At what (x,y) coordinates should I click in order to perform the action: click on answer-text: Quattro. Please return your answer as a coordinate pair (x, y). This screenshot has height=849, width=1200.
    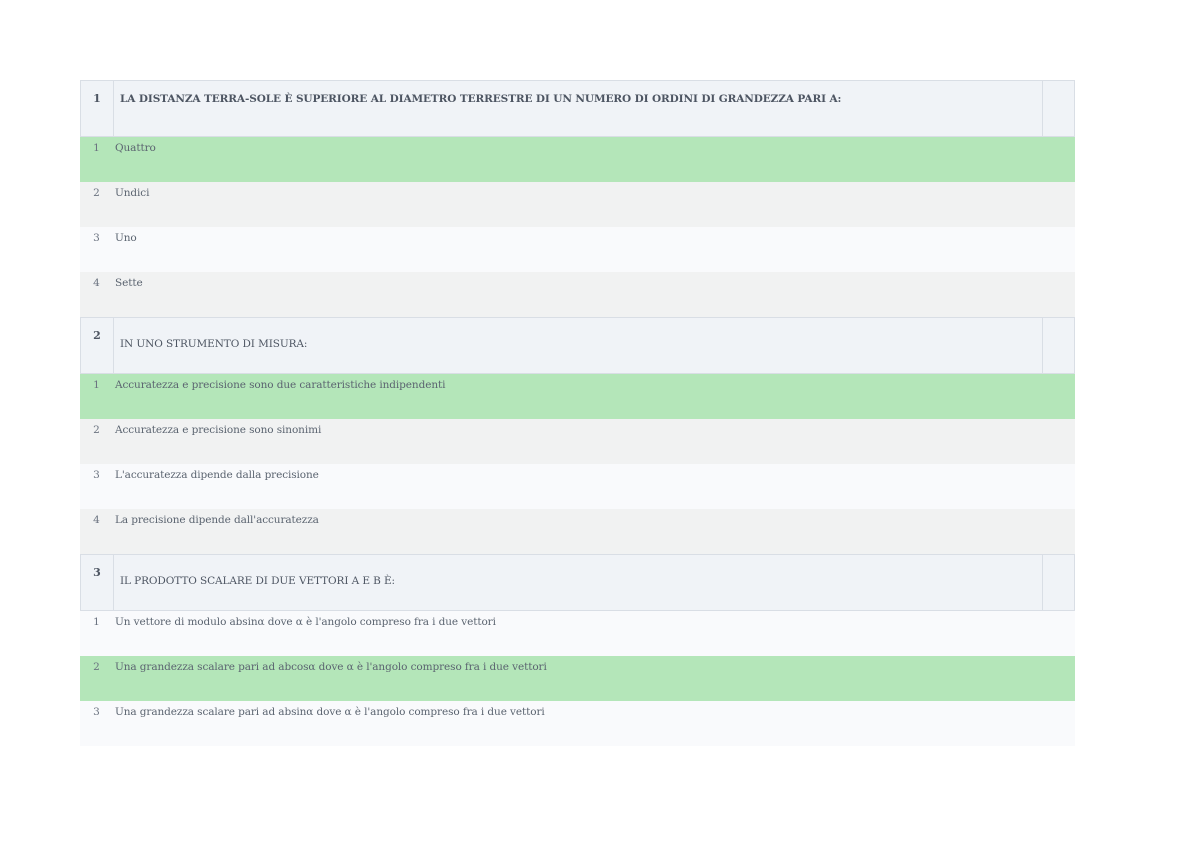
    Looking at the image, I should click on (135, 148).